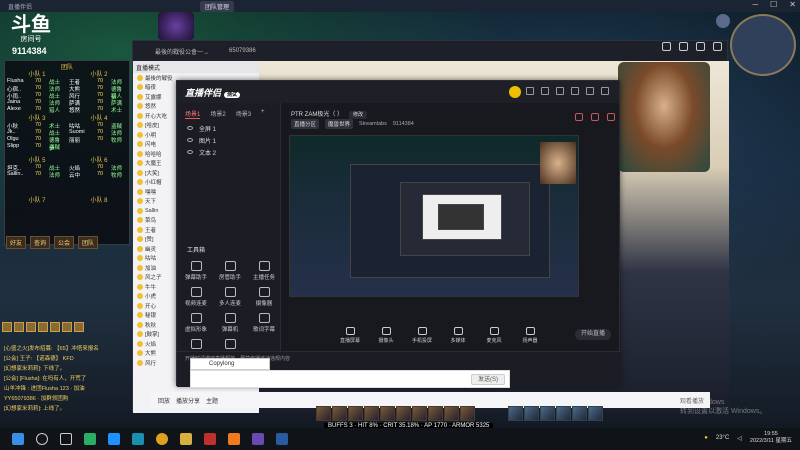 This screenshot has height=450, width=800. I want to click on raid-member: Sallin.. 70 法师, so click(37, 175).